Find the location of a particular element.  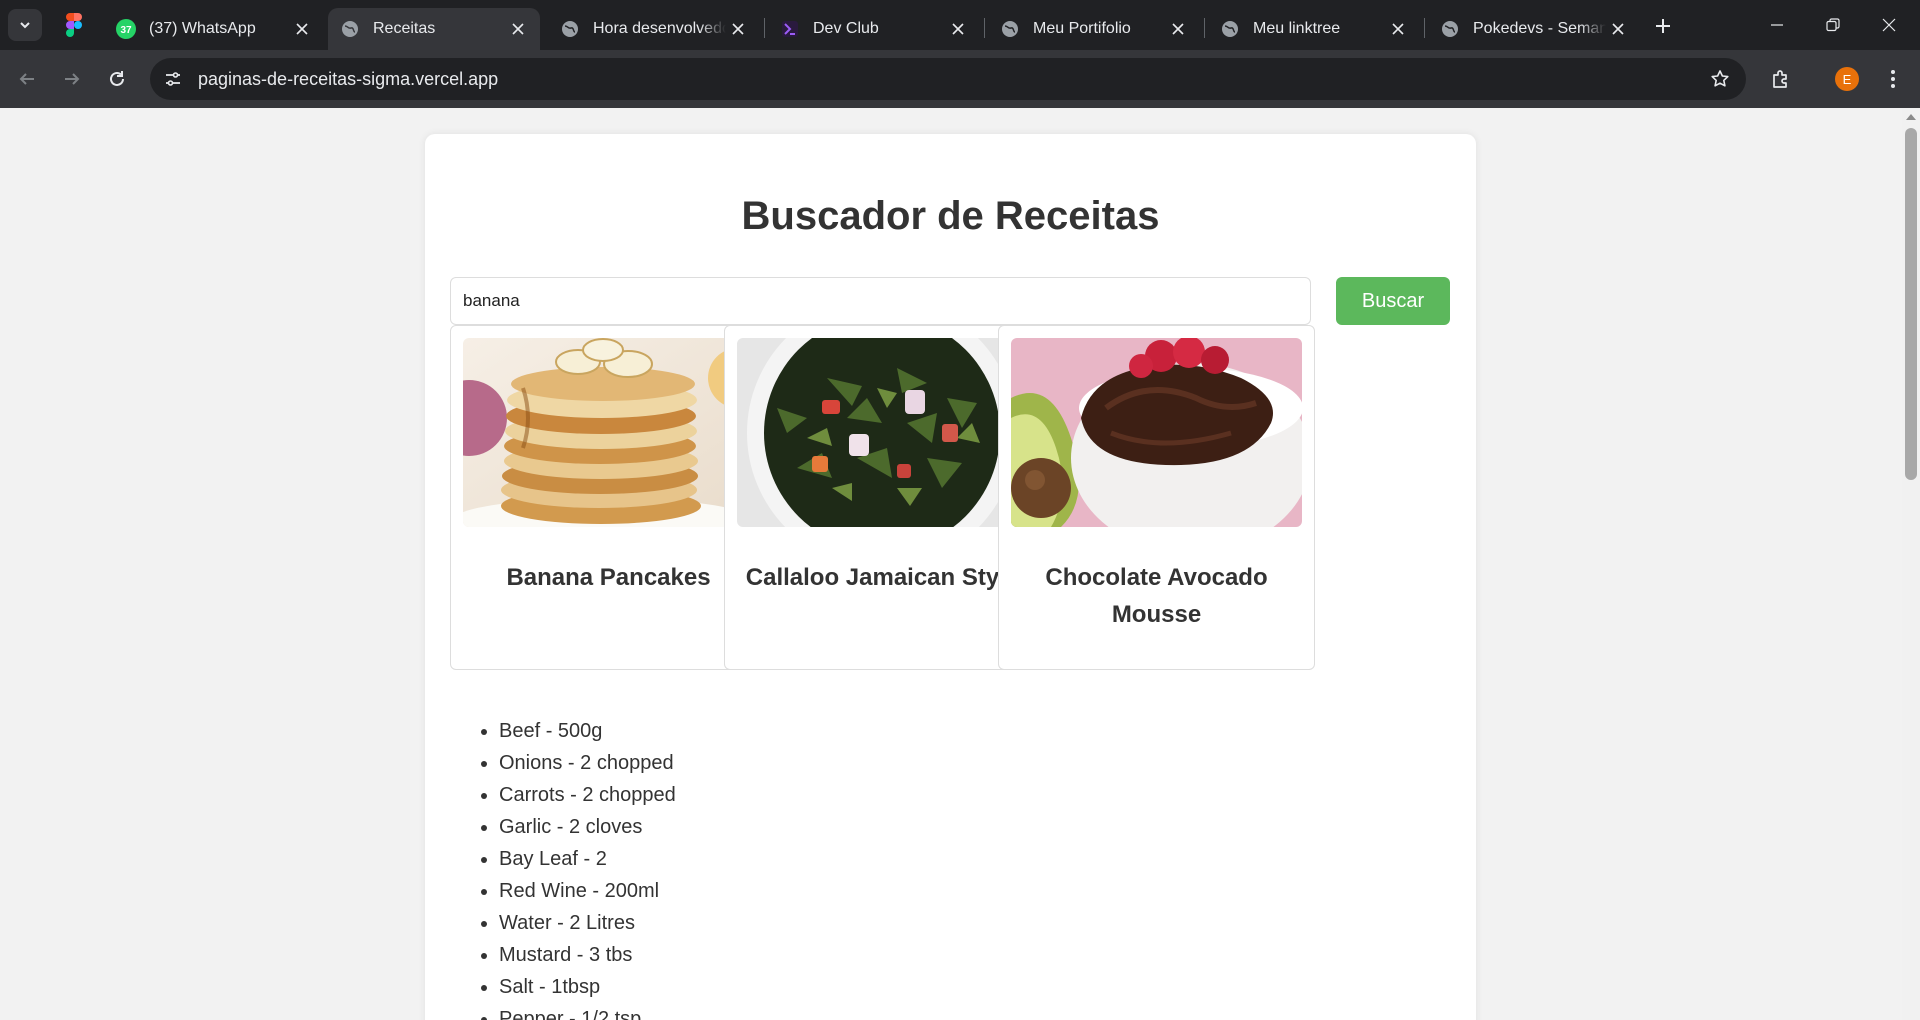

tab-whatsapp: 37 (37) WhatsApp is located at coordinates (214, 29).